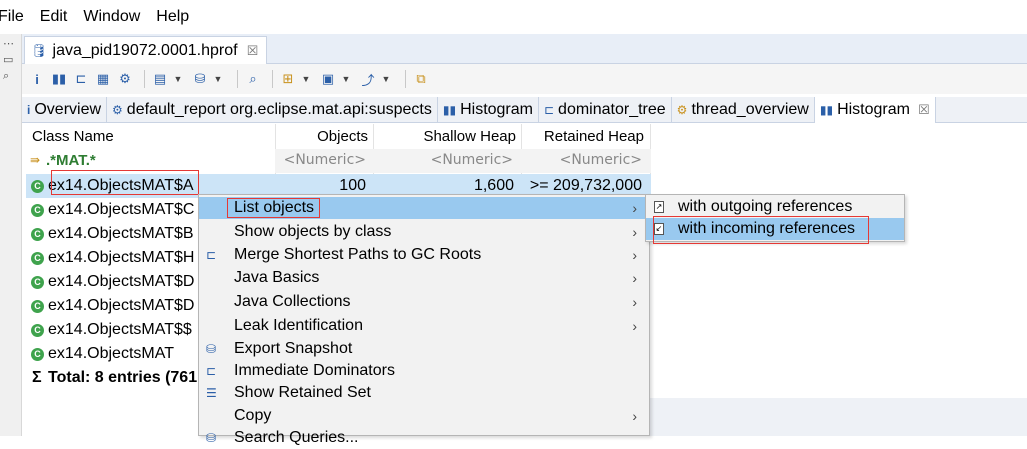 Image resolution: width=1027 pixels, height=449 pixels. Describe the element at coordinates (10, 44) in the screenshot. I see `restore-icon: ⋯` at that location.